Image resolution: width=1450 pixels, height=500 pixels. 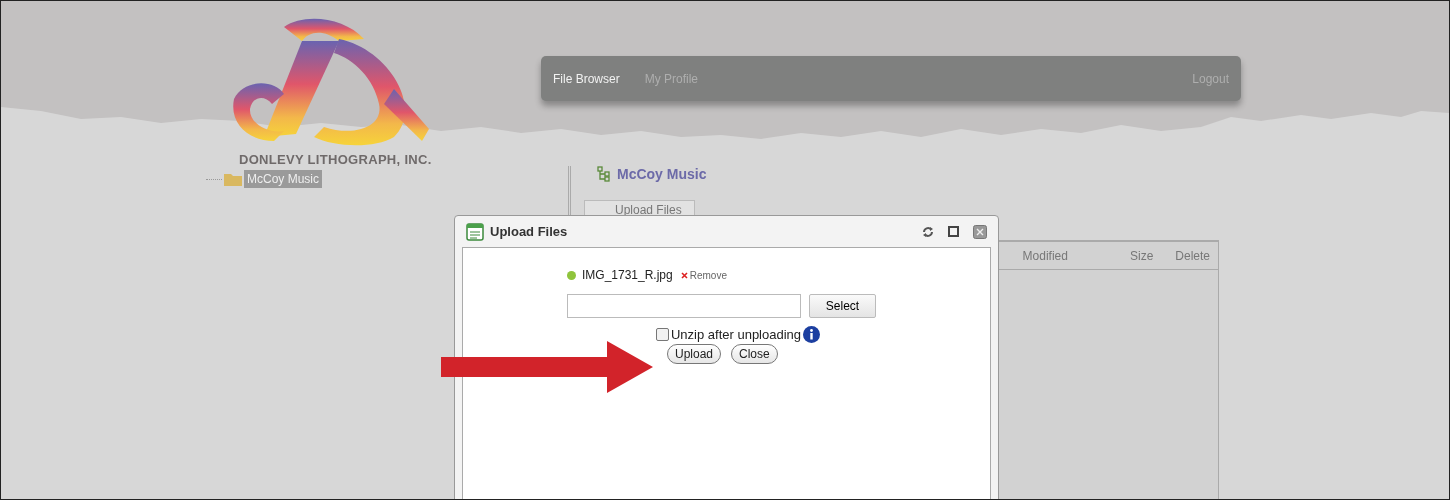 What do you see at coordinates (842, 306) in the screenshot?
I see `select-button: Select` at bounding box center [842, 306].